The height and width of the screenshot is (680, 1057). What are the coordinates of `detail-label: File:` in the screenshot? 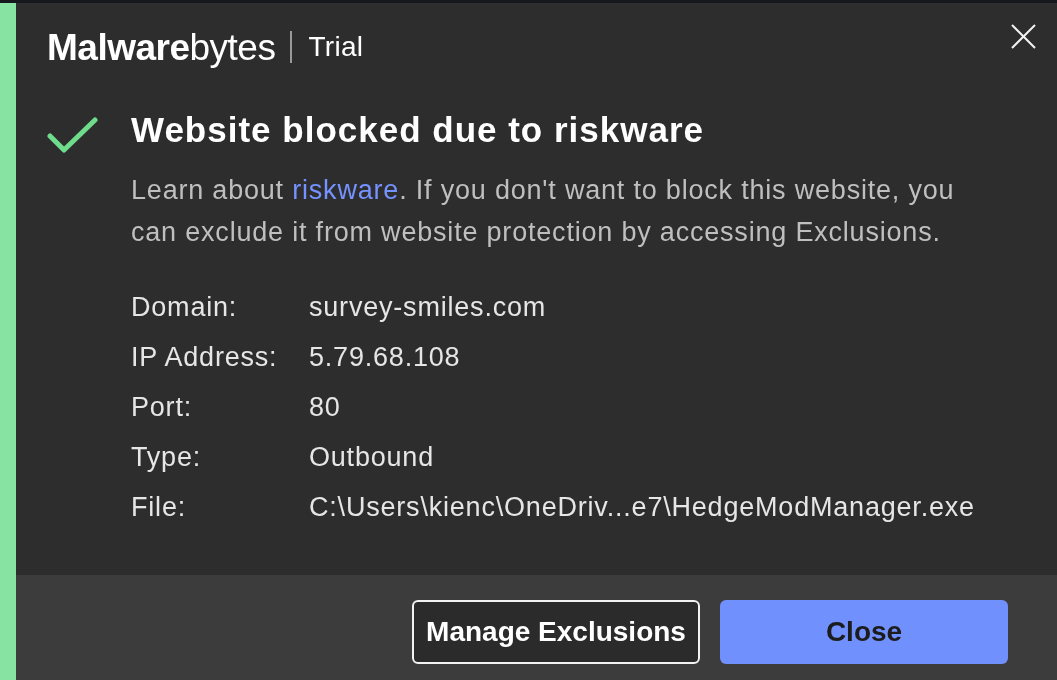 It's located at (159, 507).